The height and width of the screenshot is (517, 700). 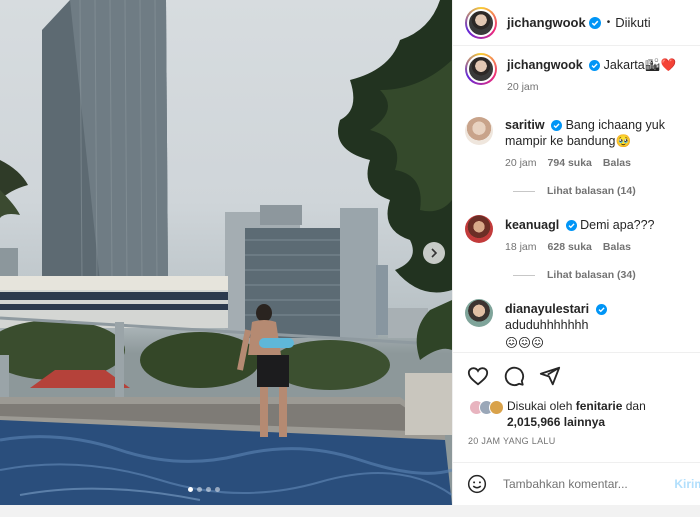 I want to click on caption-time: 20 jam, so click(x=523, y=87).